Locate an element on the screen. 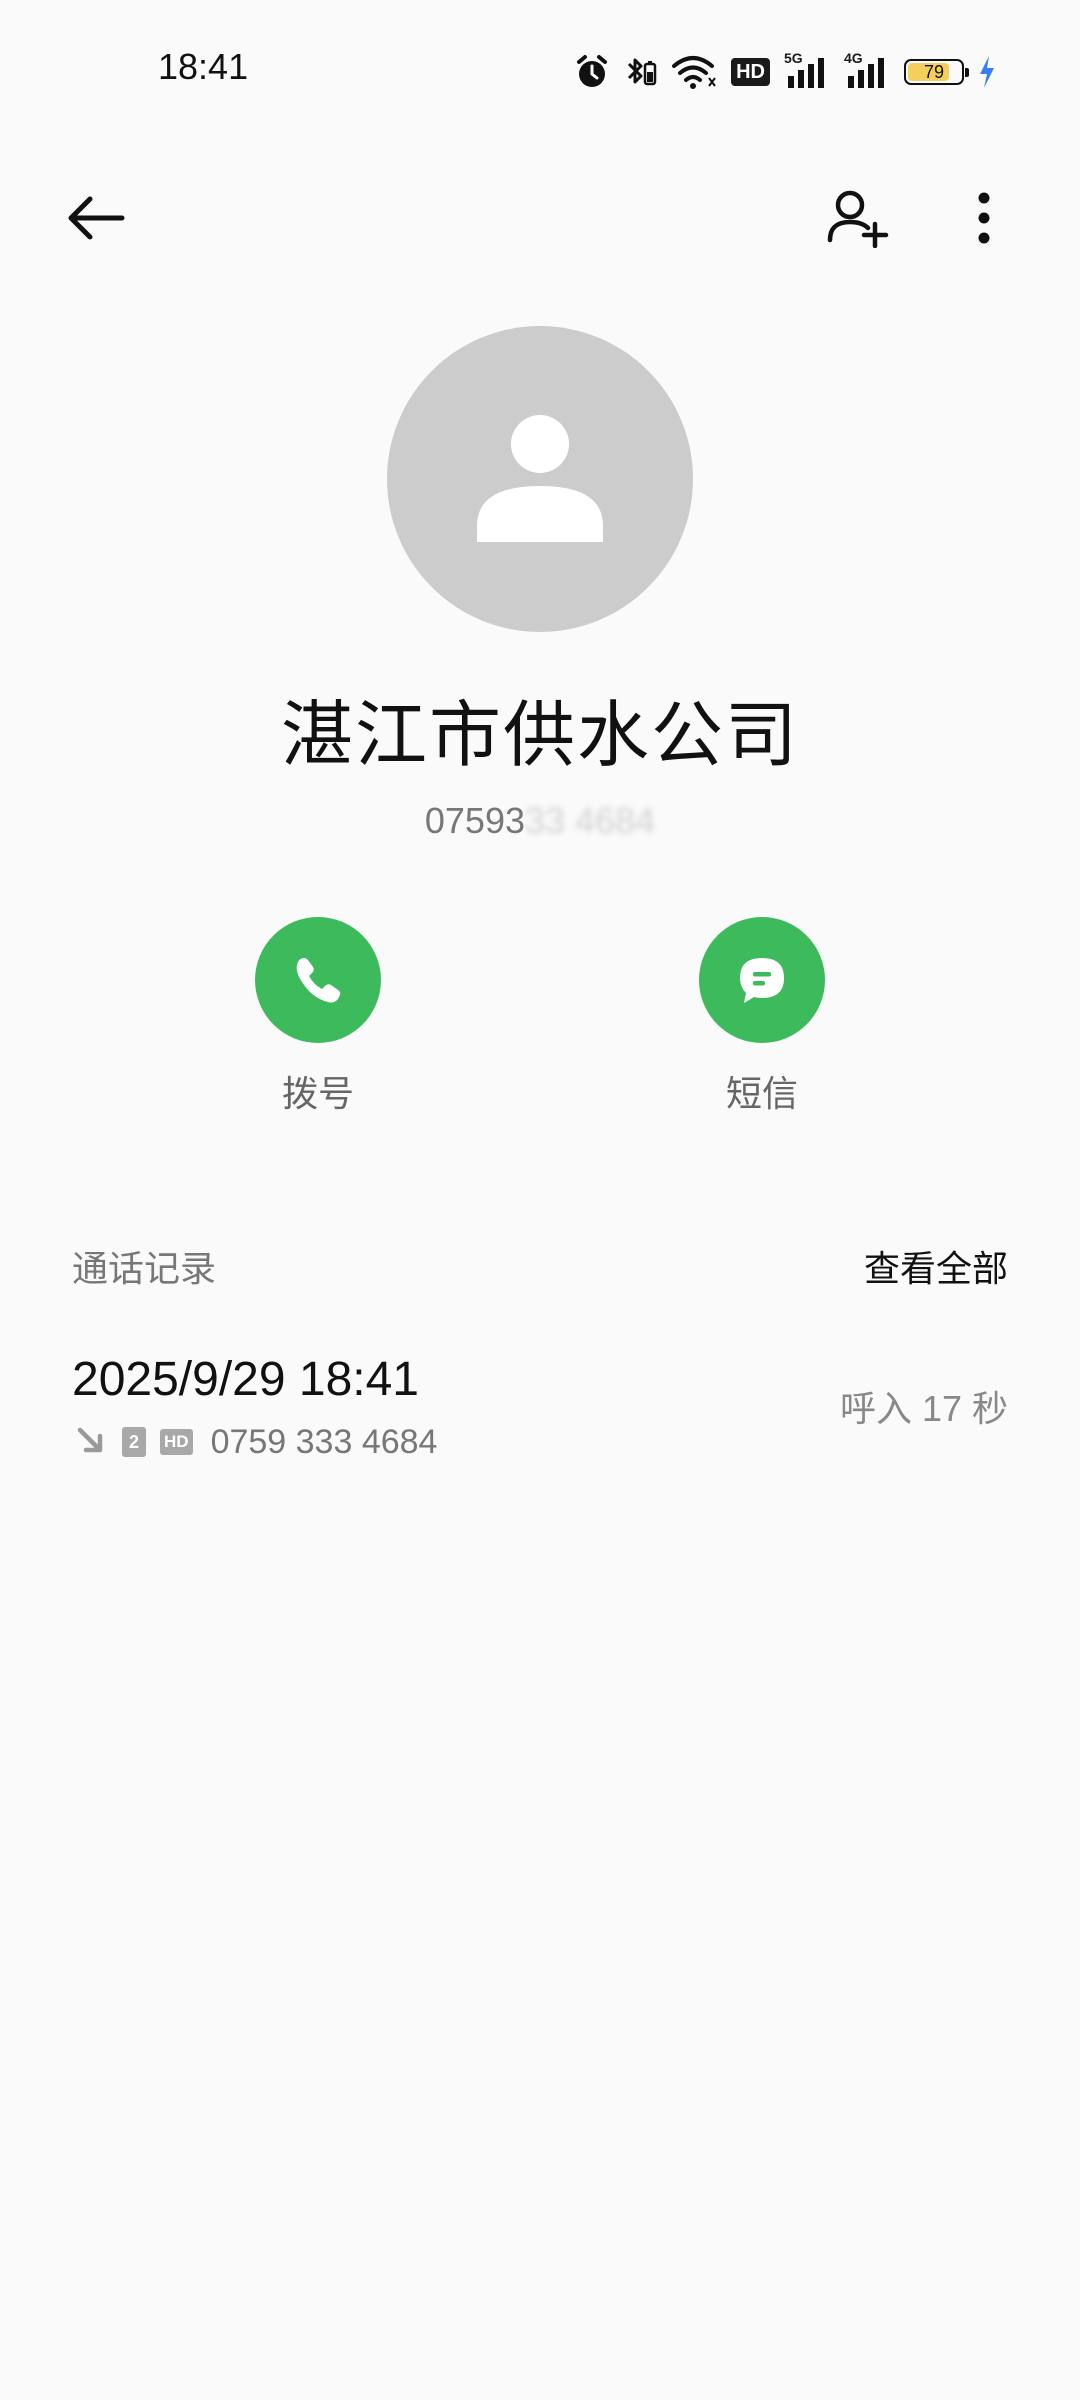 The image size is (1080, 2400). status-time: 18:41 is located at coordinates (203, 66).